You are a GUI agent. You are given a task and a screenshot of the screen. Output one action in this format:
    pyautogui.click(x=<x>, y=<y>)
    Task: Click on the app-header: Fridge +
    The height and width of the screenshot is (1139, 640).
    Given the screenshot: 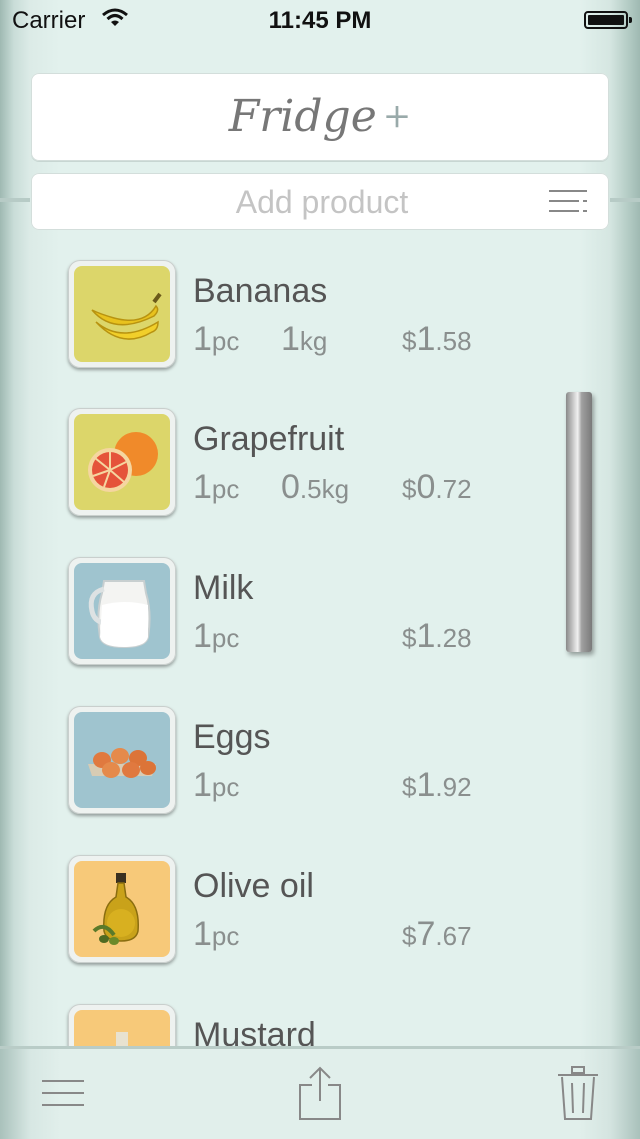 What is the action you would take?
    pyautogui.click(x=320, y=117)
    